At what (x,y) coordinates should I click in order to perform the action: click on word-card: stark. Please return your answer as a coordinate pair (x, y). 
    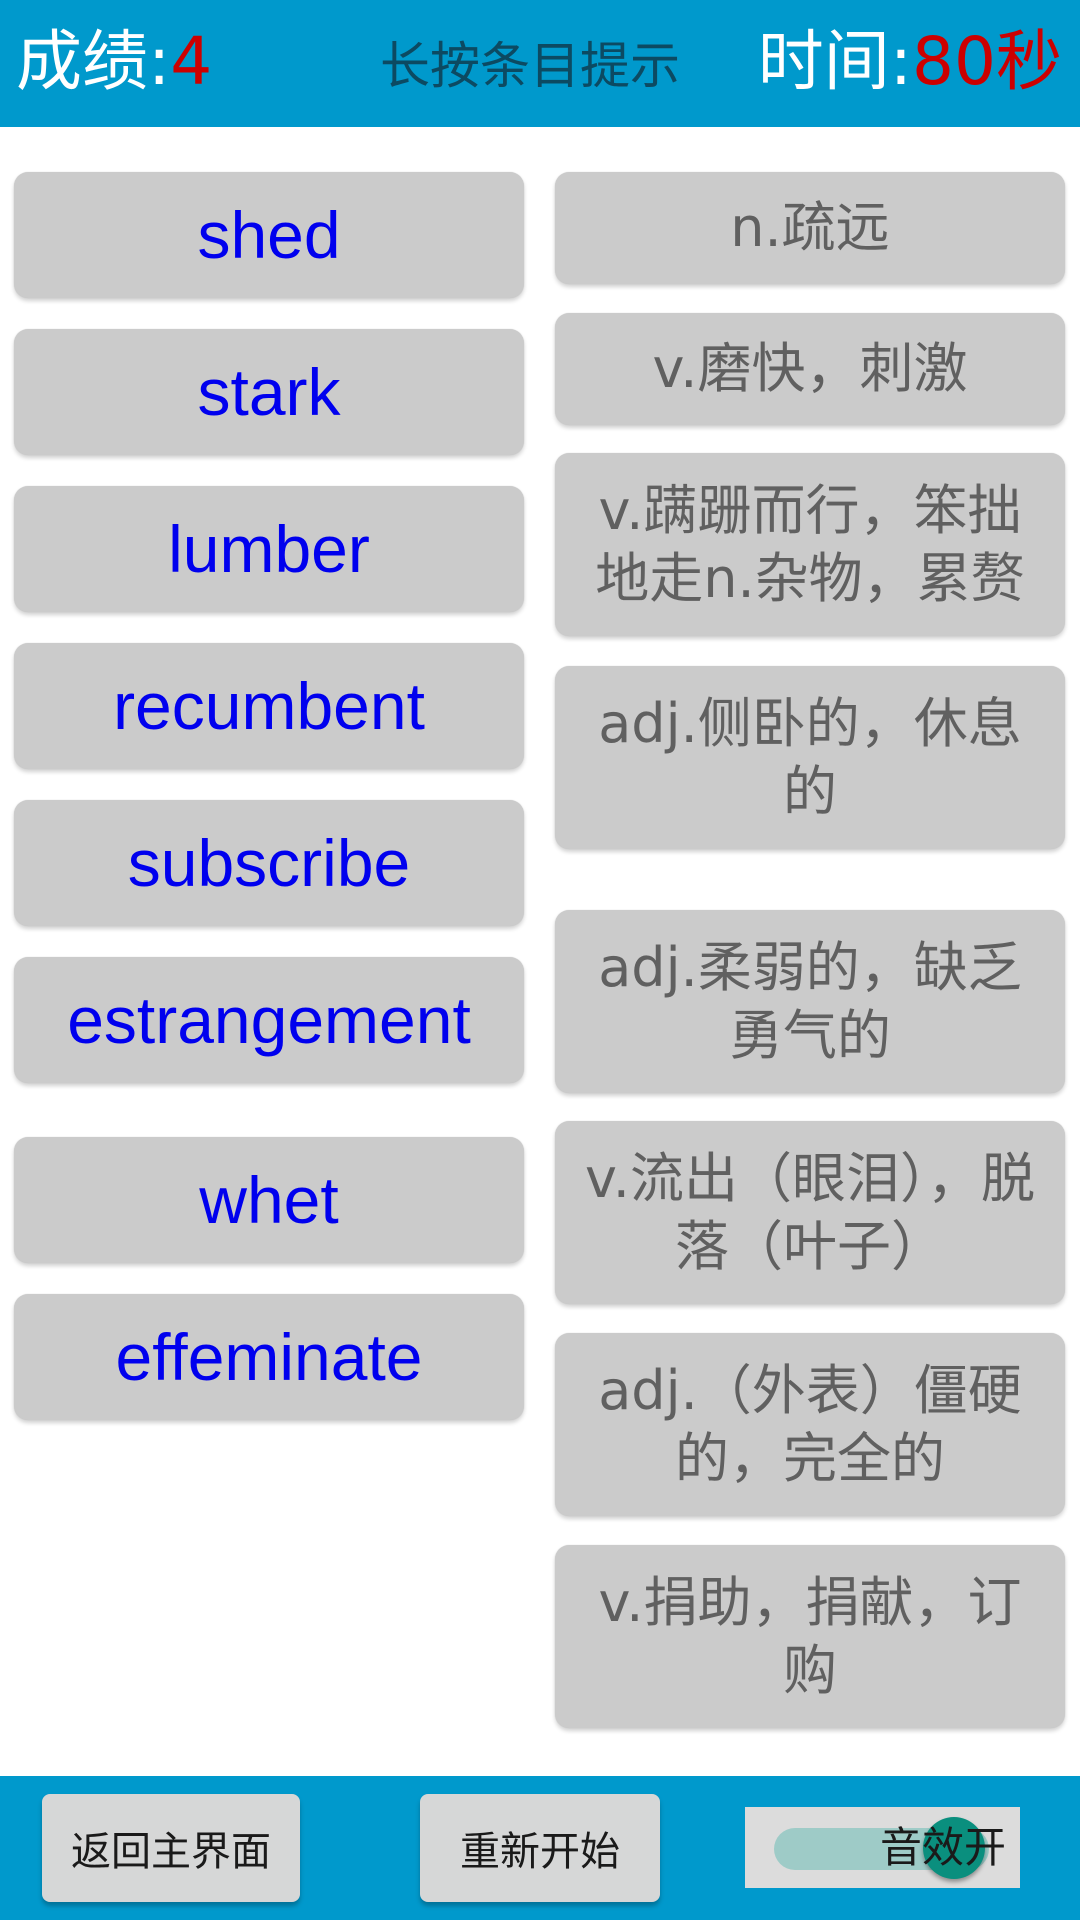
    Looking at the image, I should click on (269, 392).